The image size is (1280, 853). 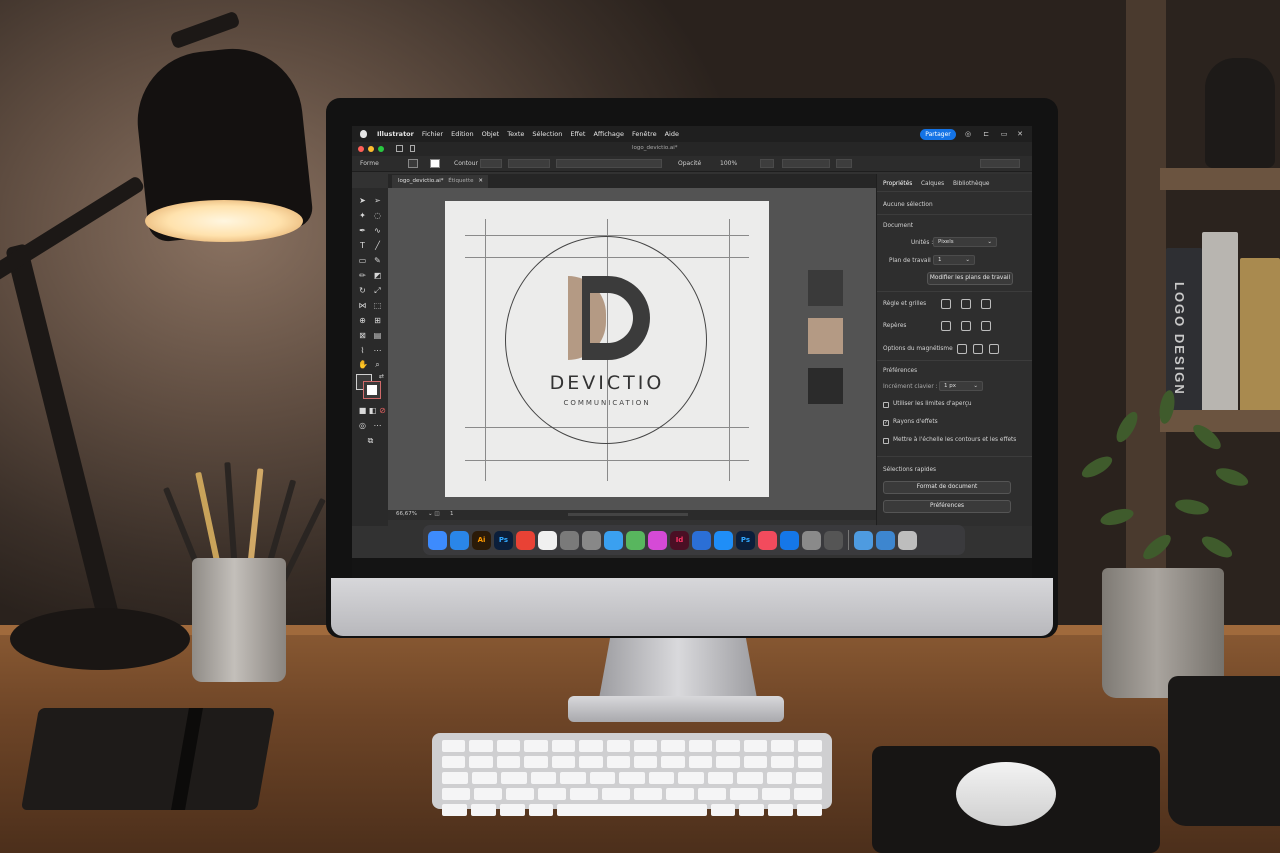 I want to click on smart-guides-icon, so click(x=986, y=326).